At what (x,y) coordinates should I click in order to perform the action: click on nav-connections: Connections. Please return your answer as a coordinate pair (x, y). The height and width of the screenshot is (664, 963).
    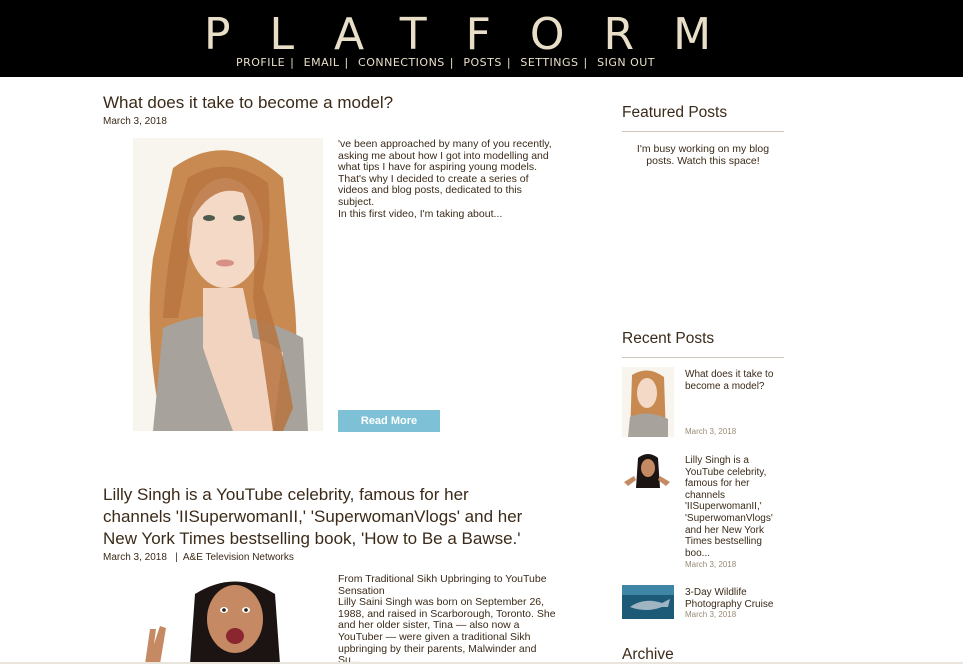
    Looking at the image, I should click on (401, 62).